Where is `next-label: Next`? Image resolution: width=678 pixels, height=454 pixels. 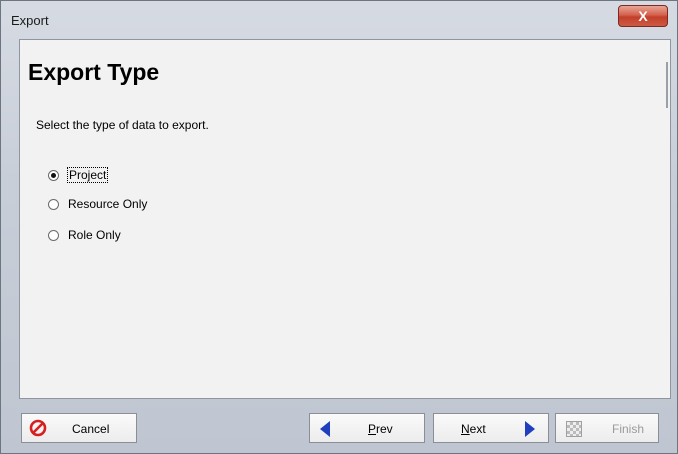 next-label: Next is located at coordinates (473, 429).